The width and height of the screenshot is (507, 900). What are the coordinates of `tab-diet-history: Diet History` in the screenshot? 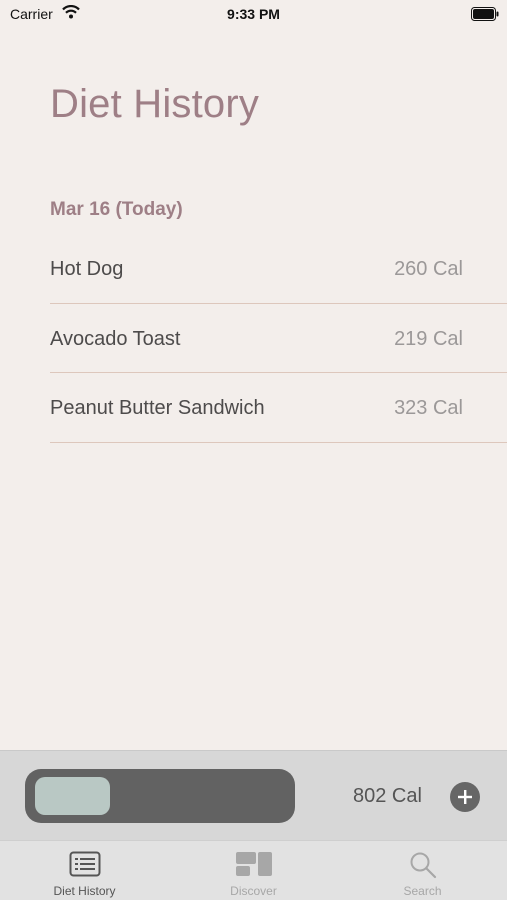 It's located at (84, 870).